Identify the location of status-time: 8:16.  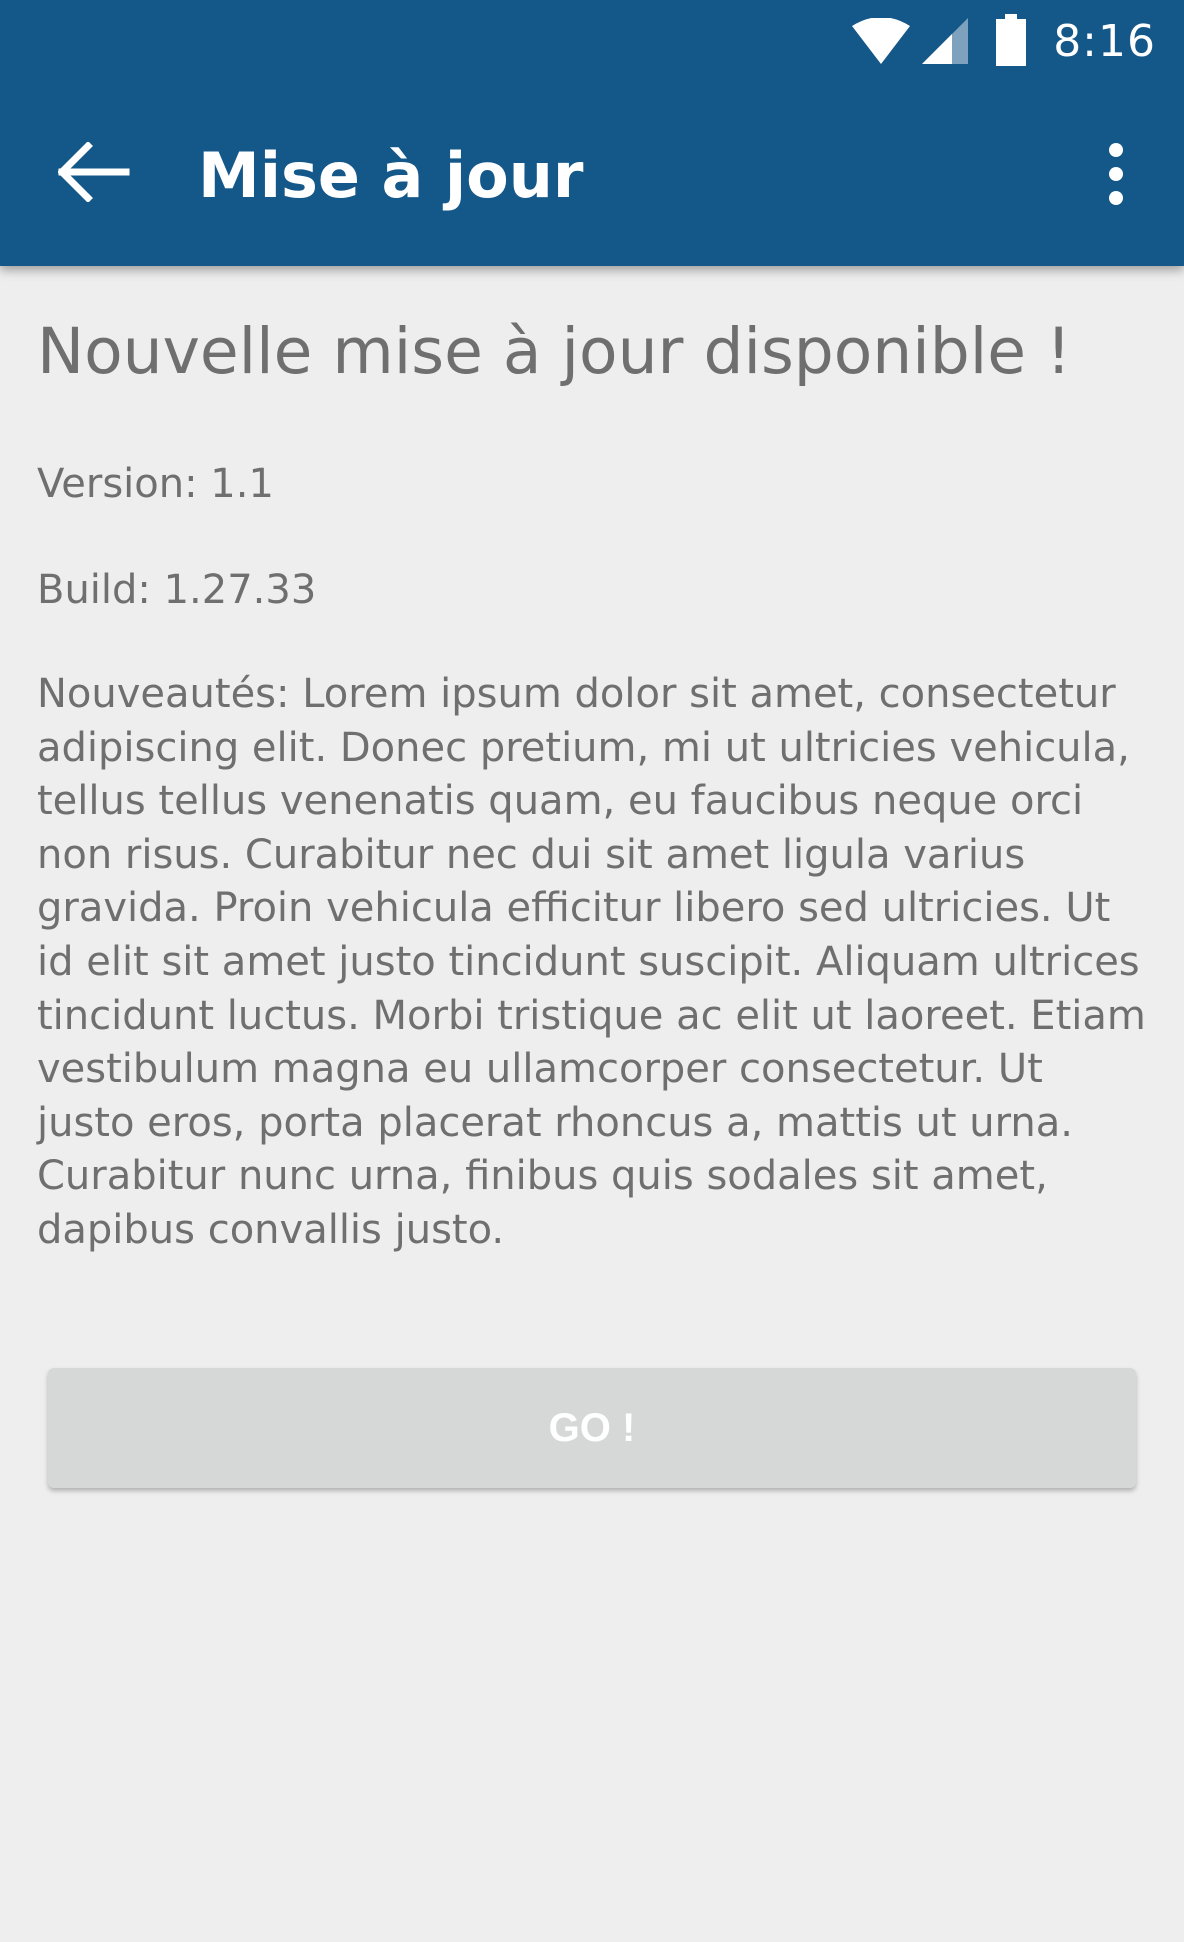
(1104, 41).